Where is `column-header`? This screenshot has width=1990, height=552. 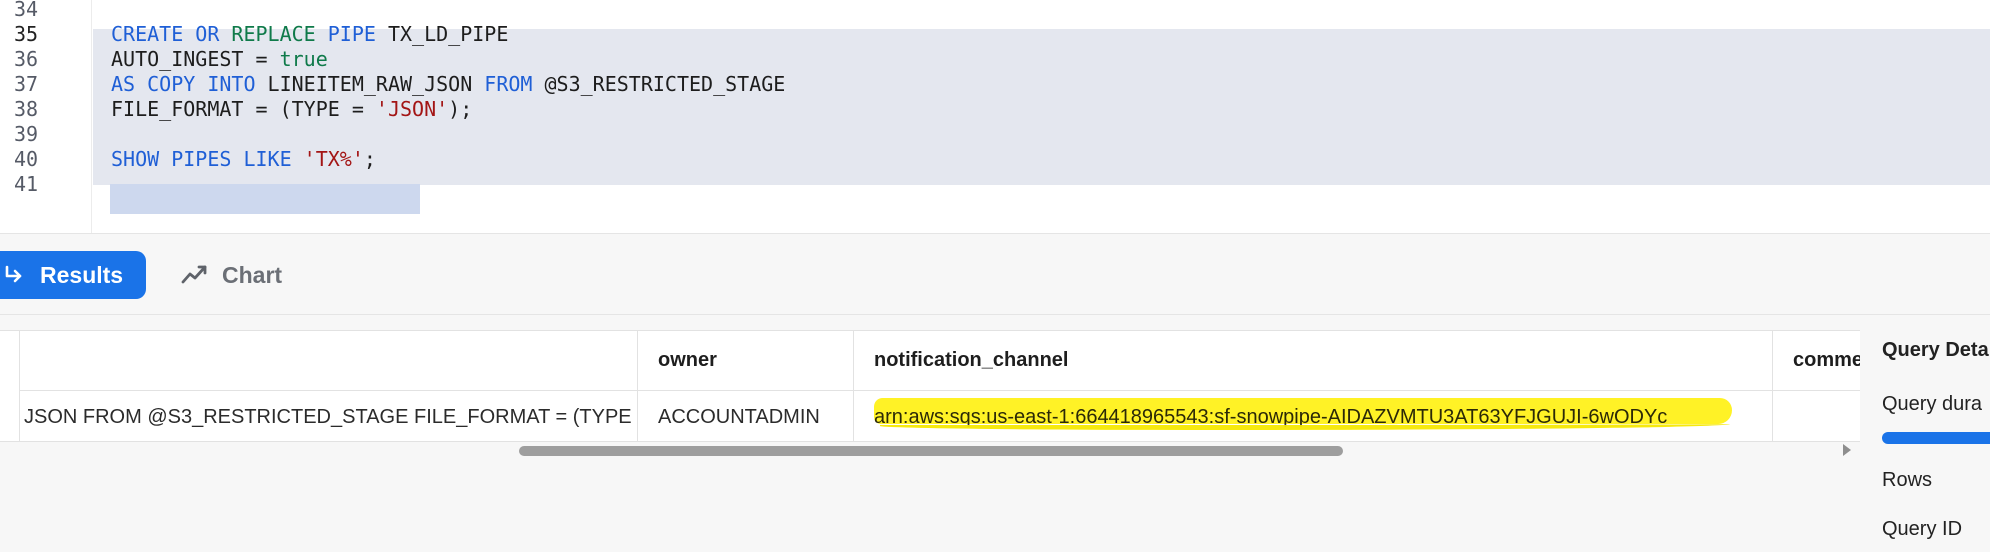
column-header is located at coordinates (328, 361).